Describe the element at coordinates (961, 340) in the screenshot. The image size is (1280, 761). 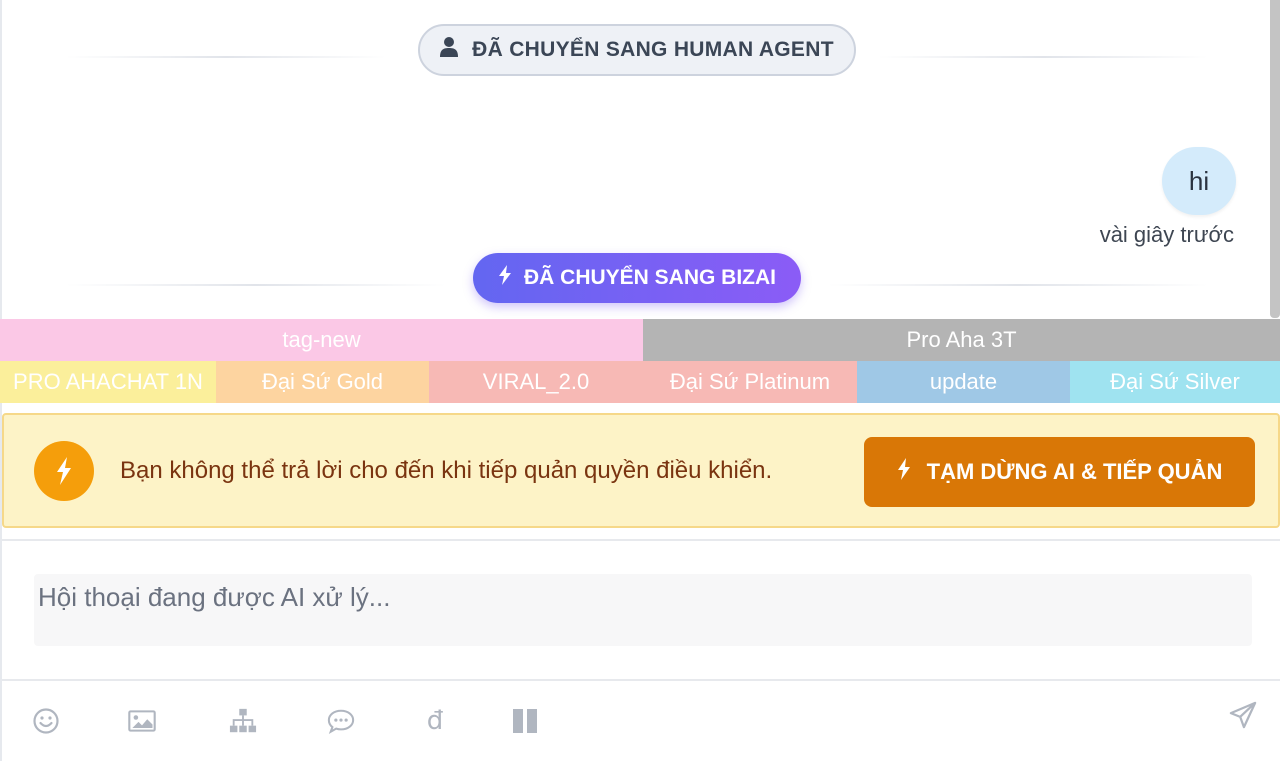
I see `tag-item: Pro Aha 3T` at that location.